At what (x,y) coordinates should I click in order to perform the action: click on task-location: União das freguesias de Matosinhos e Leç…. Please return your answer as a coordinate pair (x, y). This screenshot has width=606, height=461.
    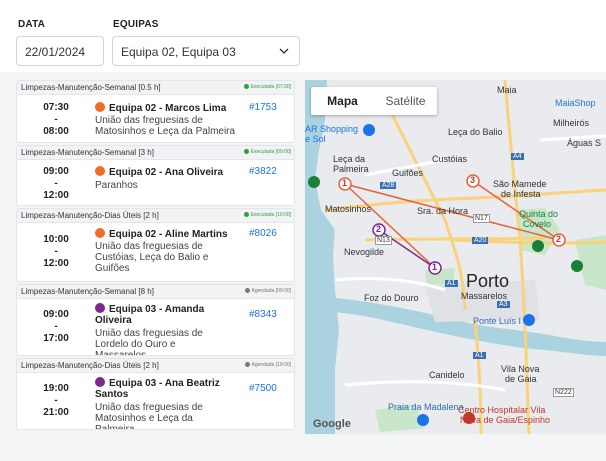
    Looking at the image, I should click on (165, 126).